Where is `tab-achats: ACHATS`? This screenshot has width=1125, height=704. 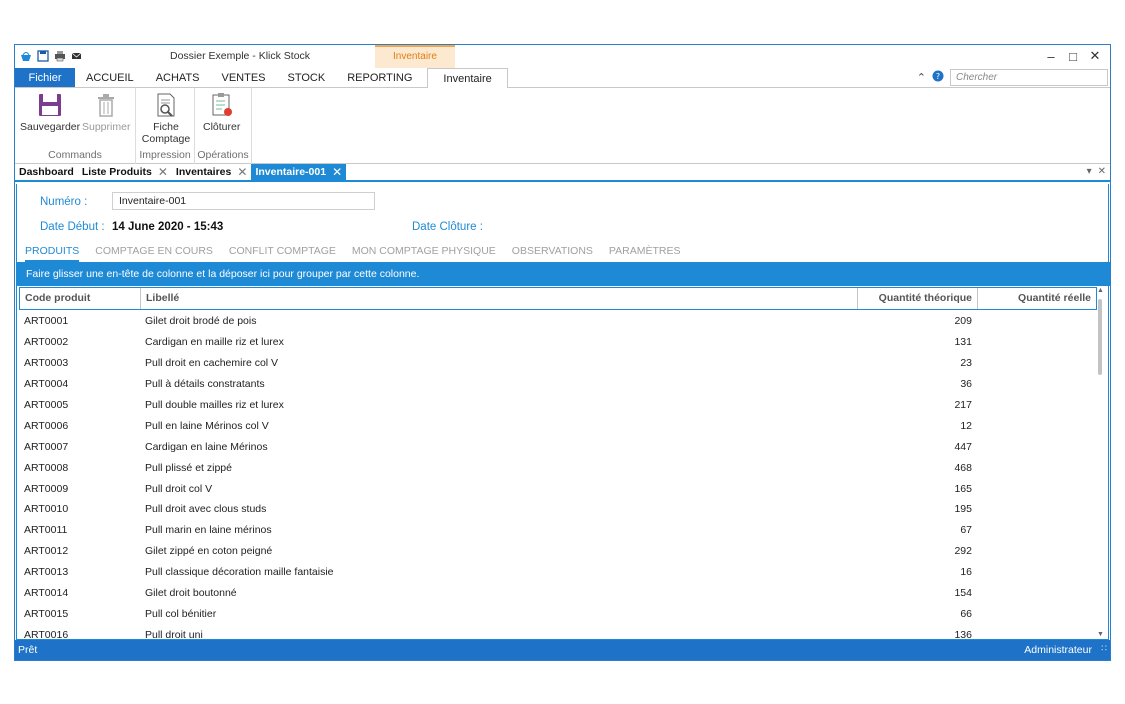
tab-achats: ACHATS is located at coordinates (178, 77).